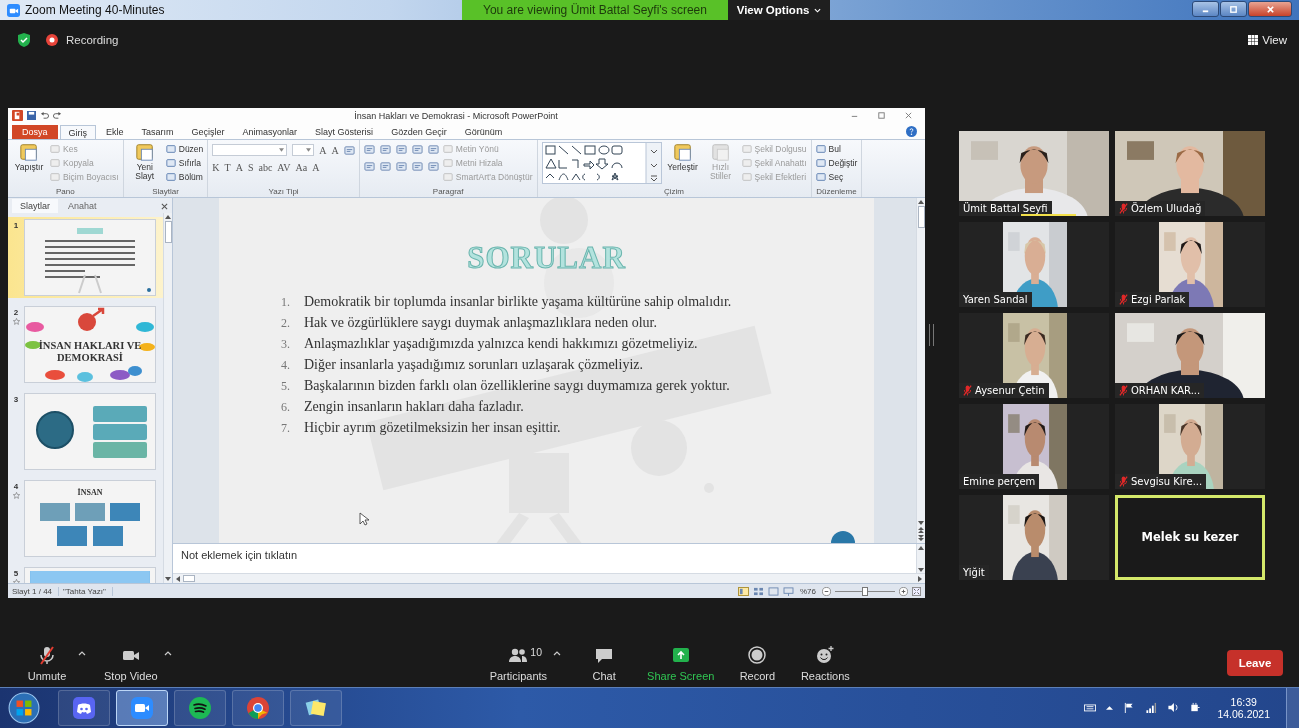 This screenshot has height=728, width=1299. What do you see at coordinates (836, 149) in the screenshot?
I see `ribbon-button: Bul` at bounding box center [836, 149].